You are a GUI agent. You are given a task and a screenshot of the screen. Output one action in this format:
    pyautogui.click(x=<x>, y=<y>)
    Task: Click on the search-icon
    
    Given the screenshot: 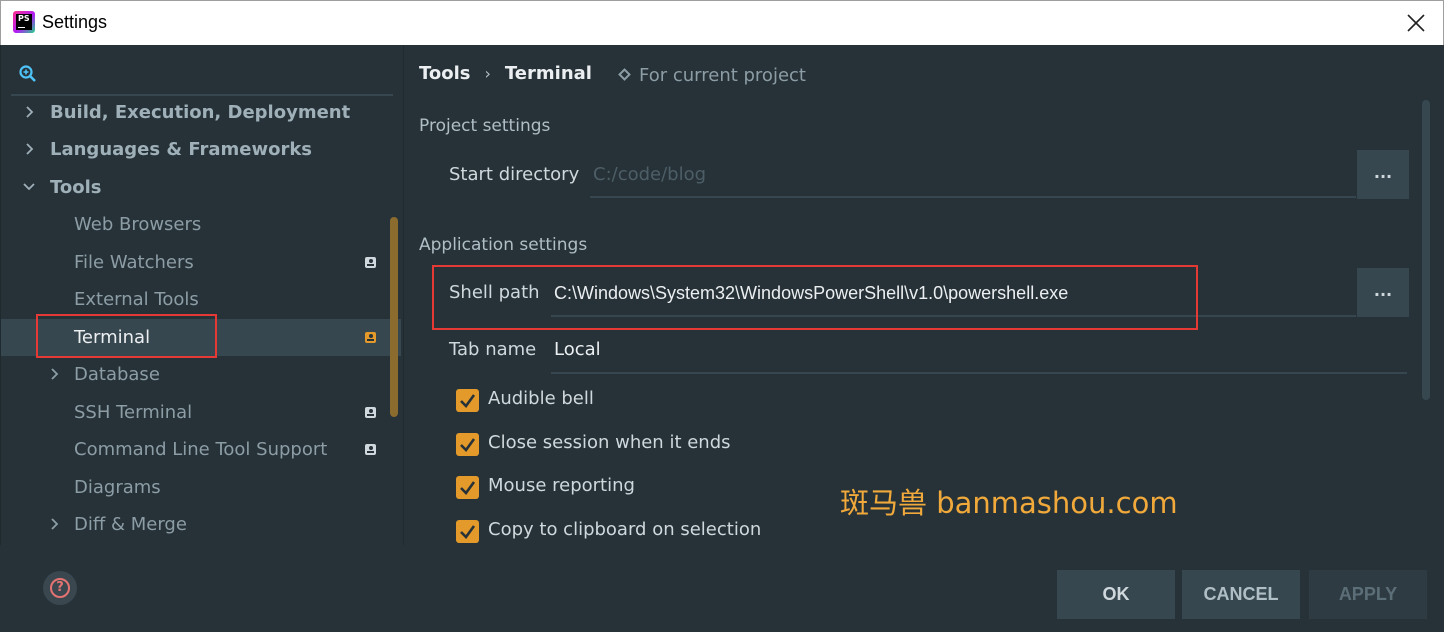 What is the action you would take?
    pyautogui.click(x=27, y=73)
    